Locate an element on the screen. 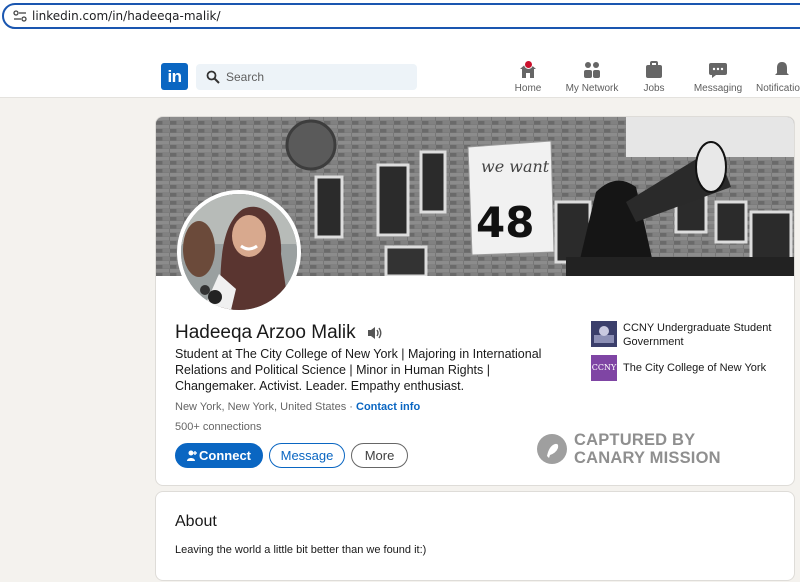 This screenshot has width=800, height=582. profile-photo is located at coordinates (239, 252).